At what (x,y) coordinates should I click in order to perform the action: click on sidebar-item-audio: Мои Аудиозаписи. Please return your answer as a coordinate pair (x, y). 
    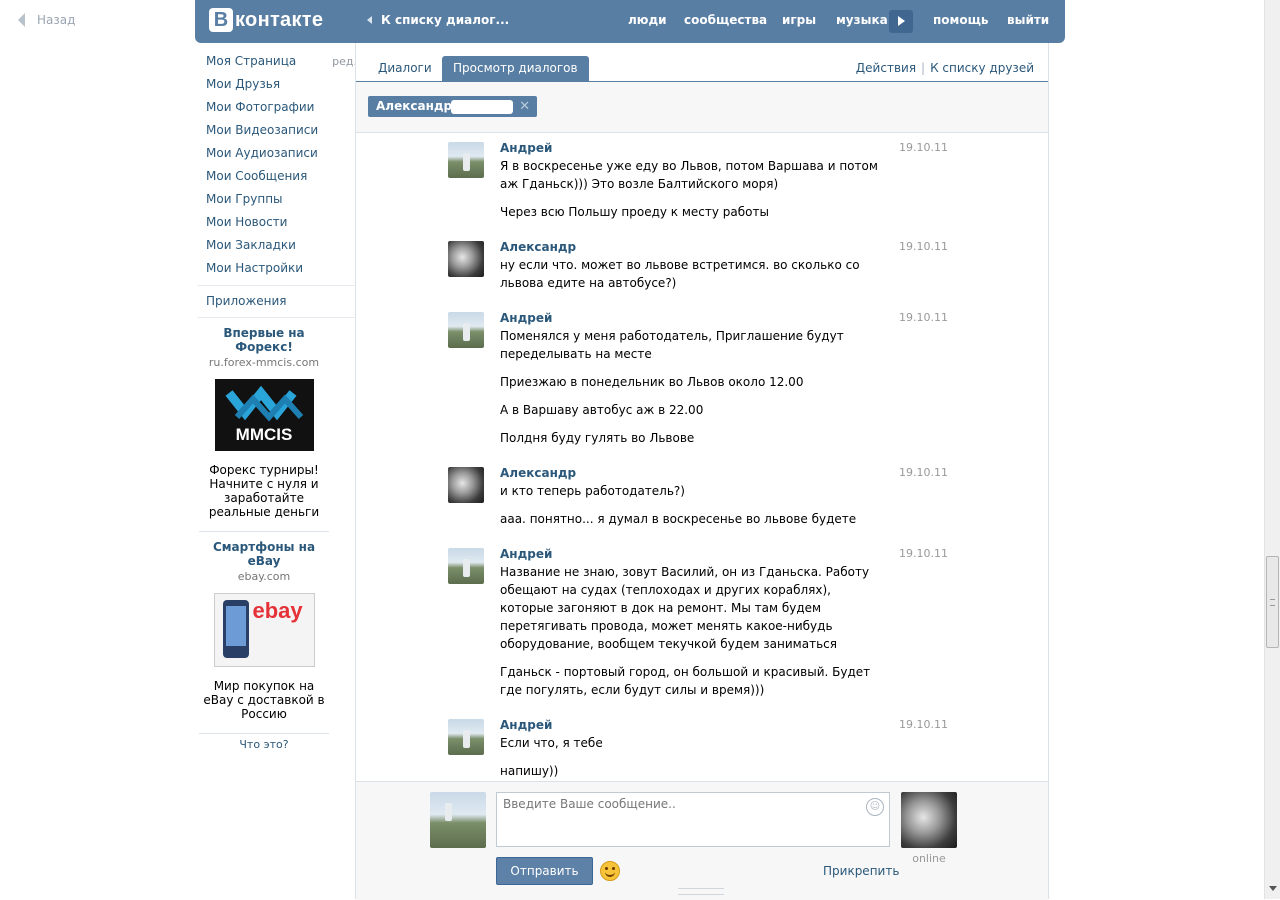
    Looking at the image, I should click on (277, 155).